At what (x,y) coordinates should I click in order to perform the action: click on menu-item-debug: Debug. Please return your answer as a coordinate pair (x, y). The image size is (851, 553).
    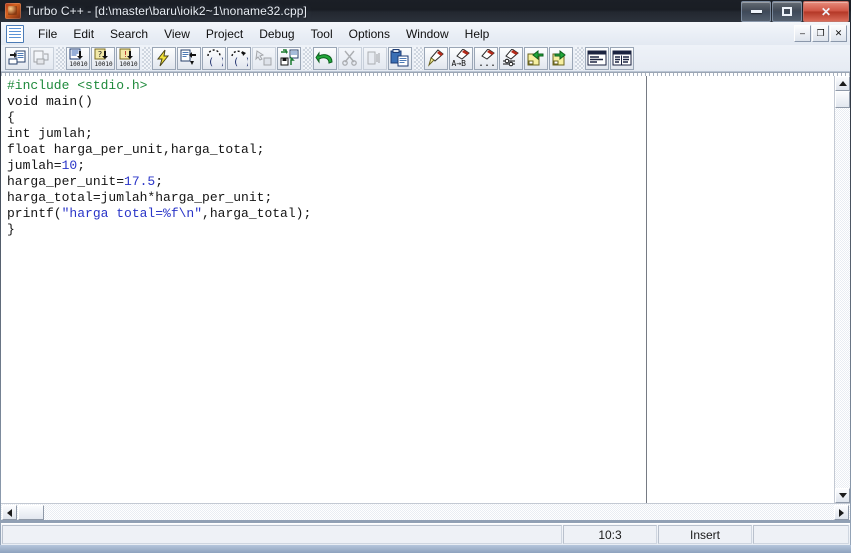
    Looking at the image, I should click on (276, 34).